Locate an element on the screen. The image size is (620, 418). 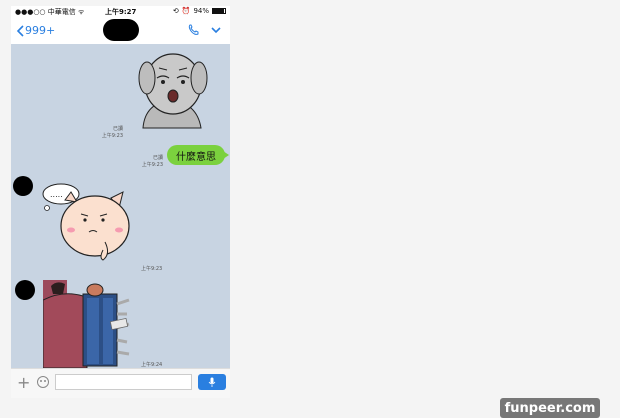
carrier-label: ●●●○○ 中華電信 ᯤ is located at coordinates (50, 12).